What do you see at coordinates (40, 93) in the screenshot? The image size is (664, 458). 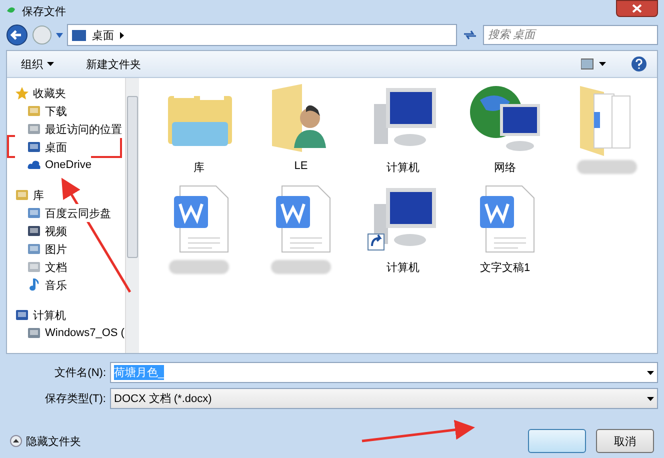 I see `sidebar-item: 收藏夹` at bounding box center [40, 93].